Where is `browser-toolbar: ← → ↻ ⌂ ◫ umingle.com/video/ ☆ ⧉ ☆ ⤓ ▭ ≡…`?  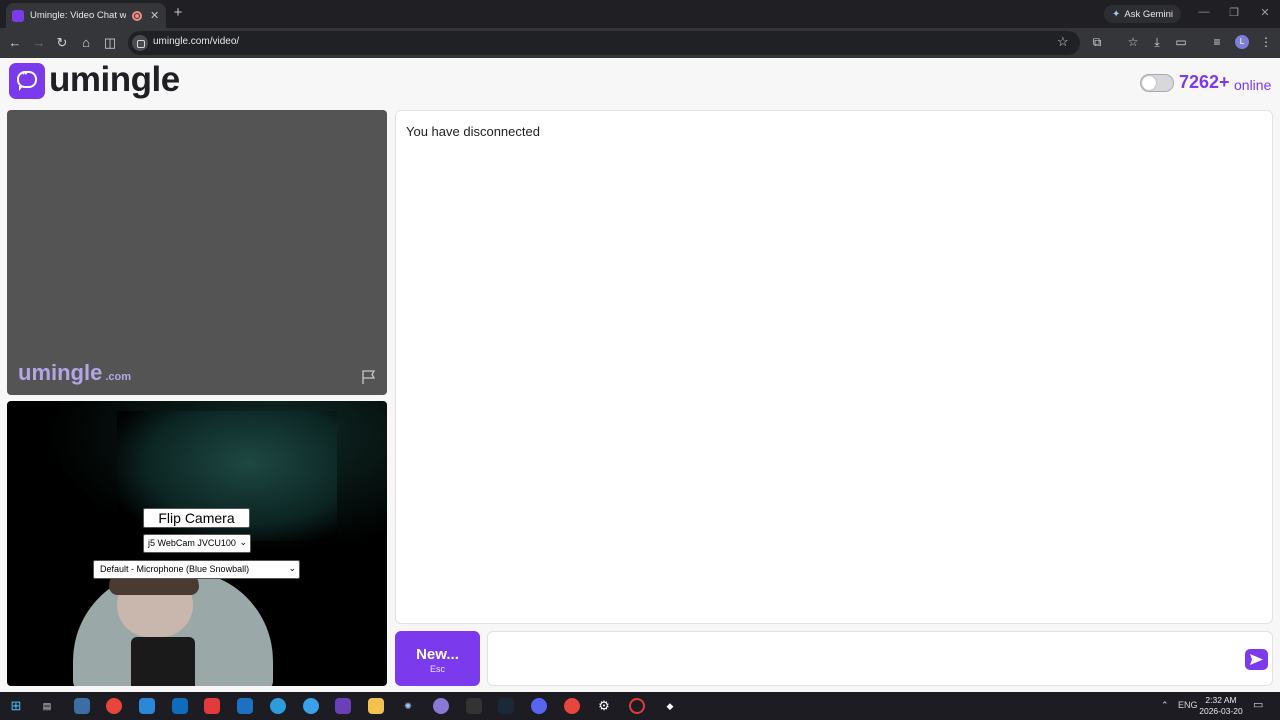 browser-toolbar: ← → ↻ ⌂ ◫ umingle.com/video/ ☆ ⧉ ☆ ⤓ ▭ ≡… is located at coordinates (640, 43).